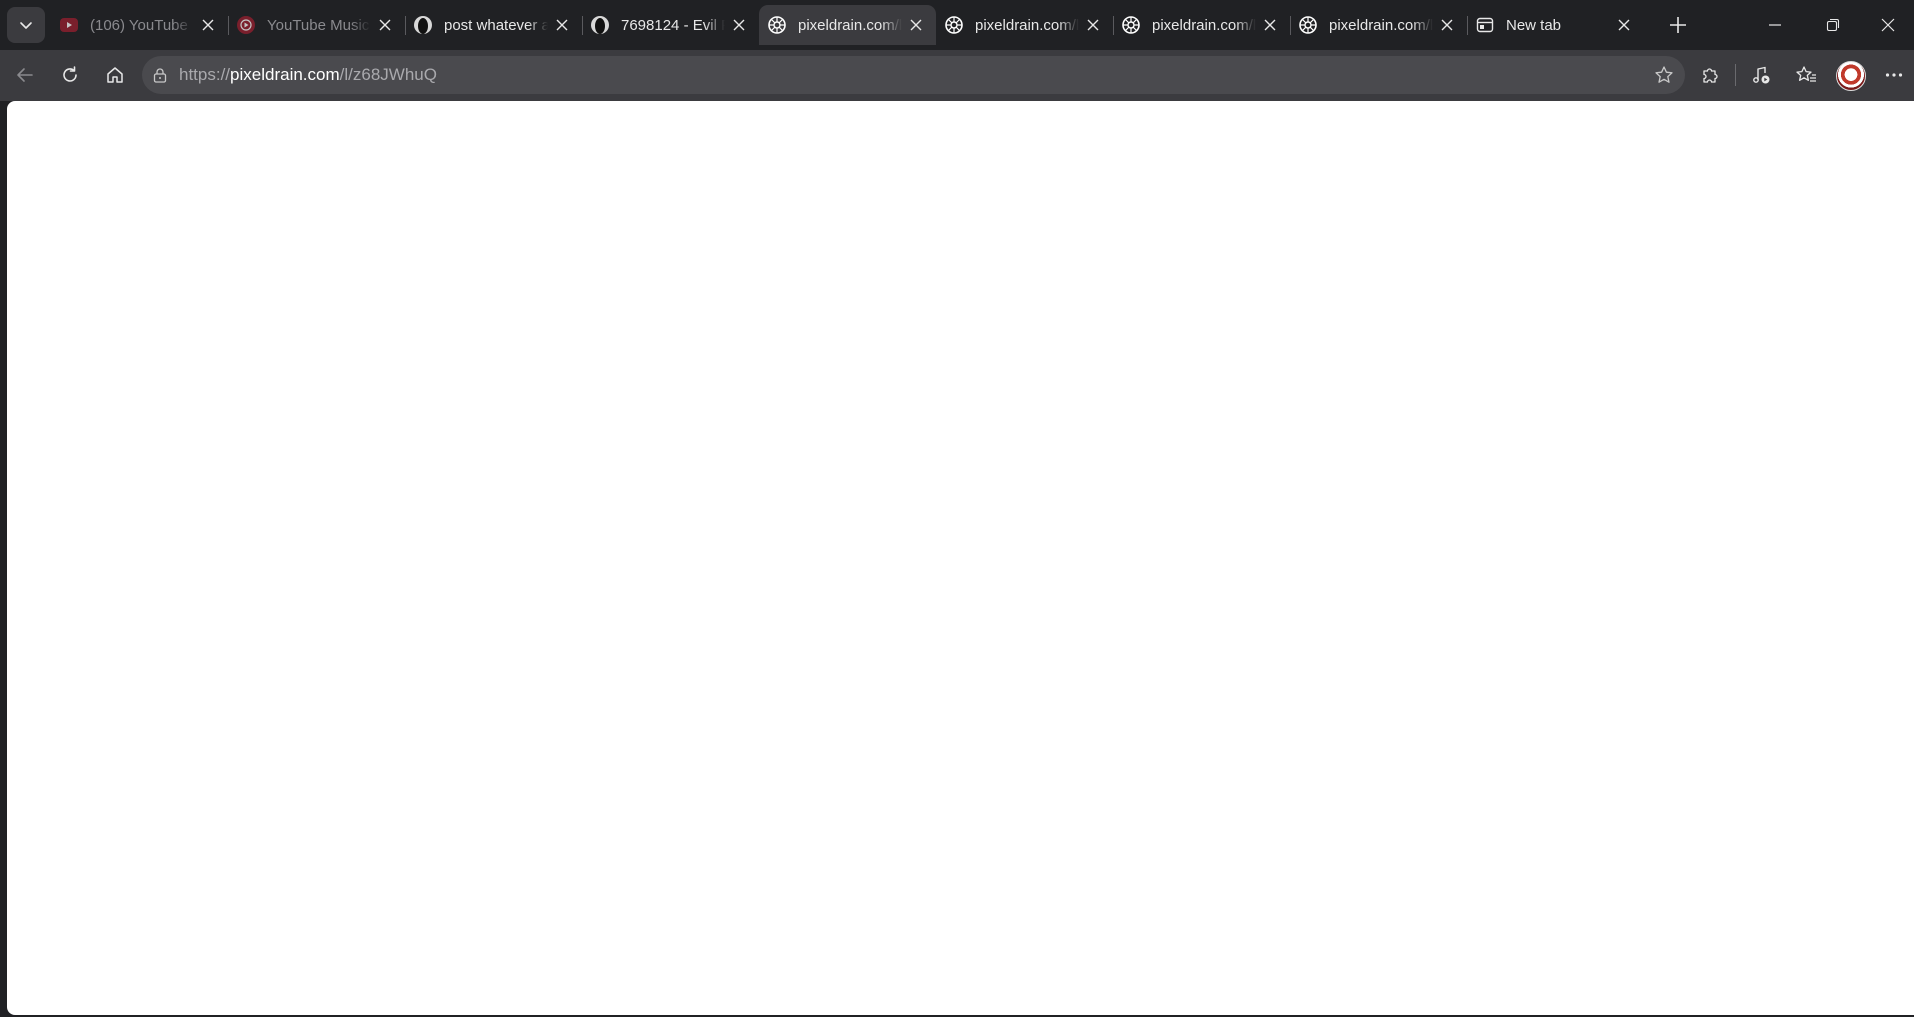 This screenshot has height=1017, width=1914. What do you see at coordinates (1485, 25) in the screenshot?
I see `new-tab-page-icon` at bounding box center [1485, 25].